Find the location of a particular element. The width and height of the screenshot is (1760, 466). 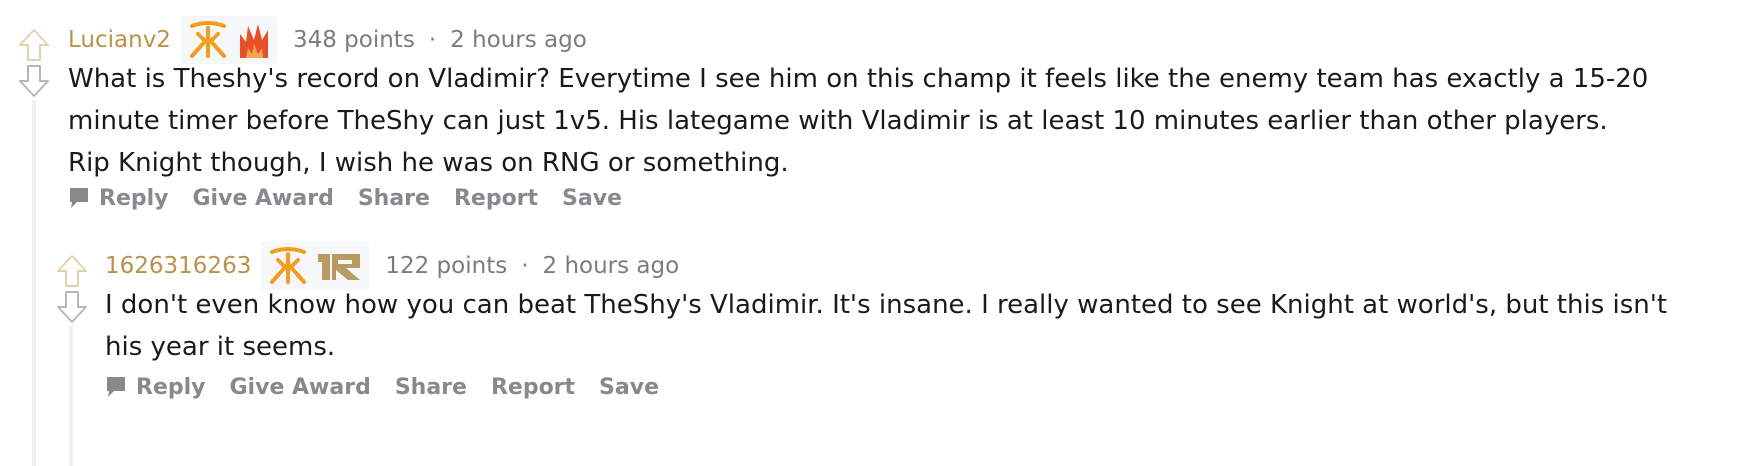

comment-author: 1626316263 is located at coordinates (178, 266).